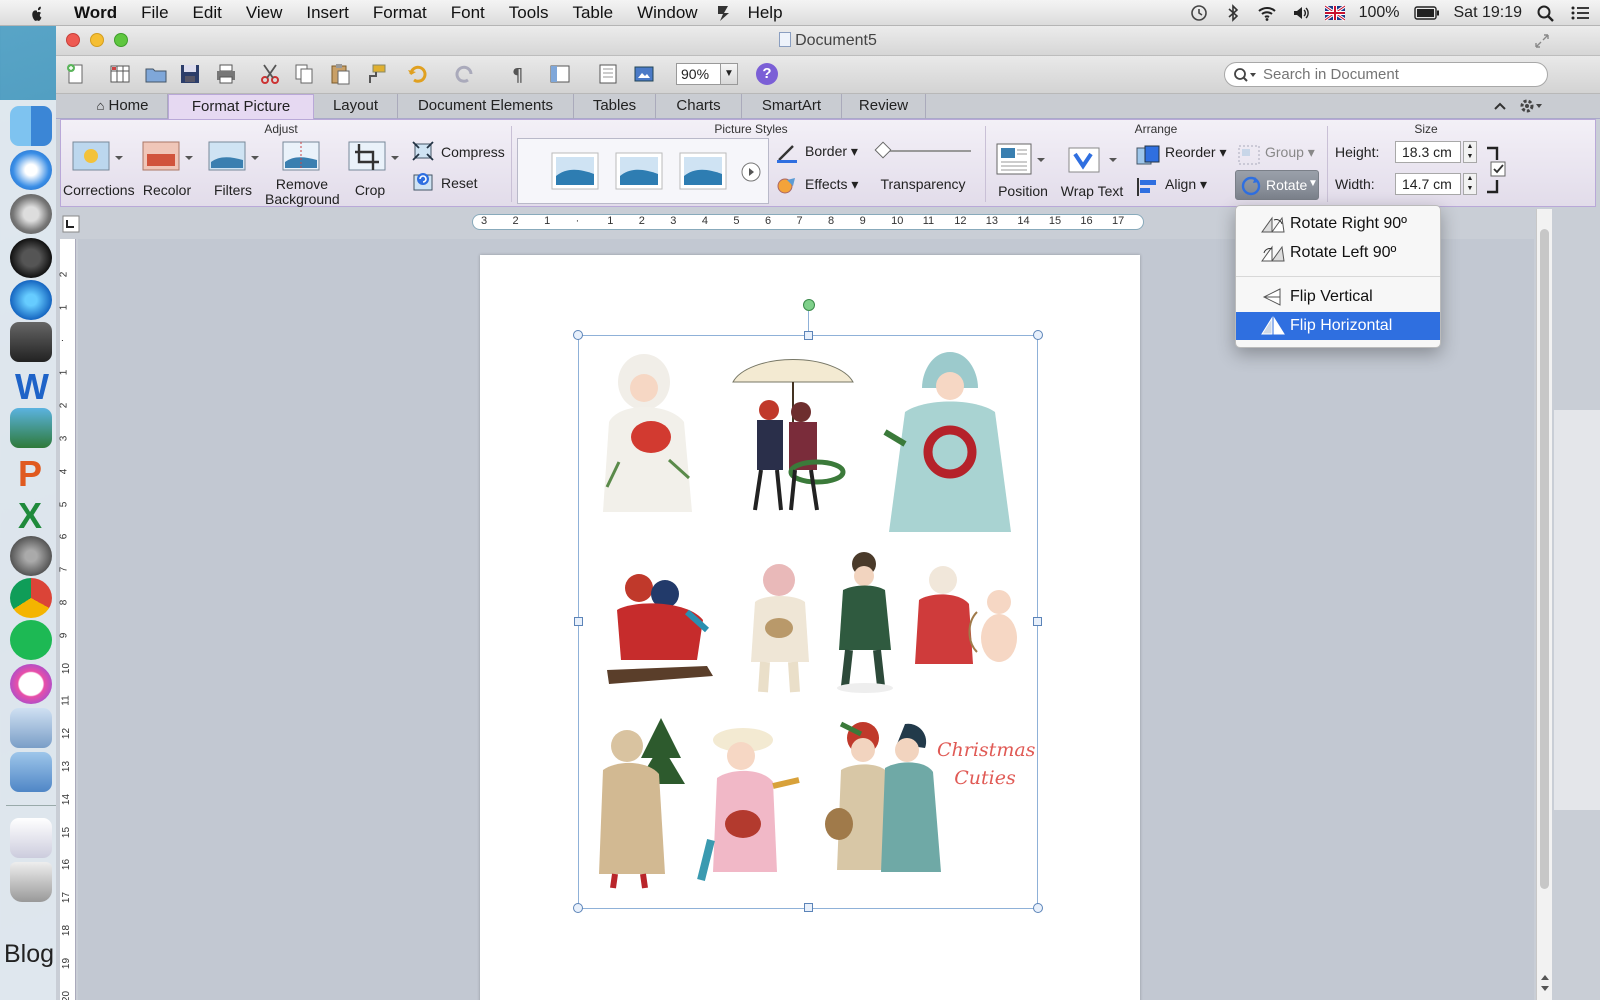 The height and width of the screenshot is (1000, 1600). I want to click on remove-background-icon, so click(301, 157).